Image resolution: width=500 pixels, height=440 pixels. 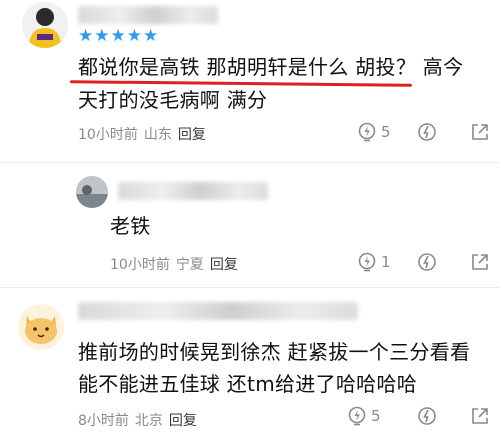 What do you see at coordinates (130, 226) in the screenshot?
I see `comment-text: 老铁` at bounding box center [130, 226].